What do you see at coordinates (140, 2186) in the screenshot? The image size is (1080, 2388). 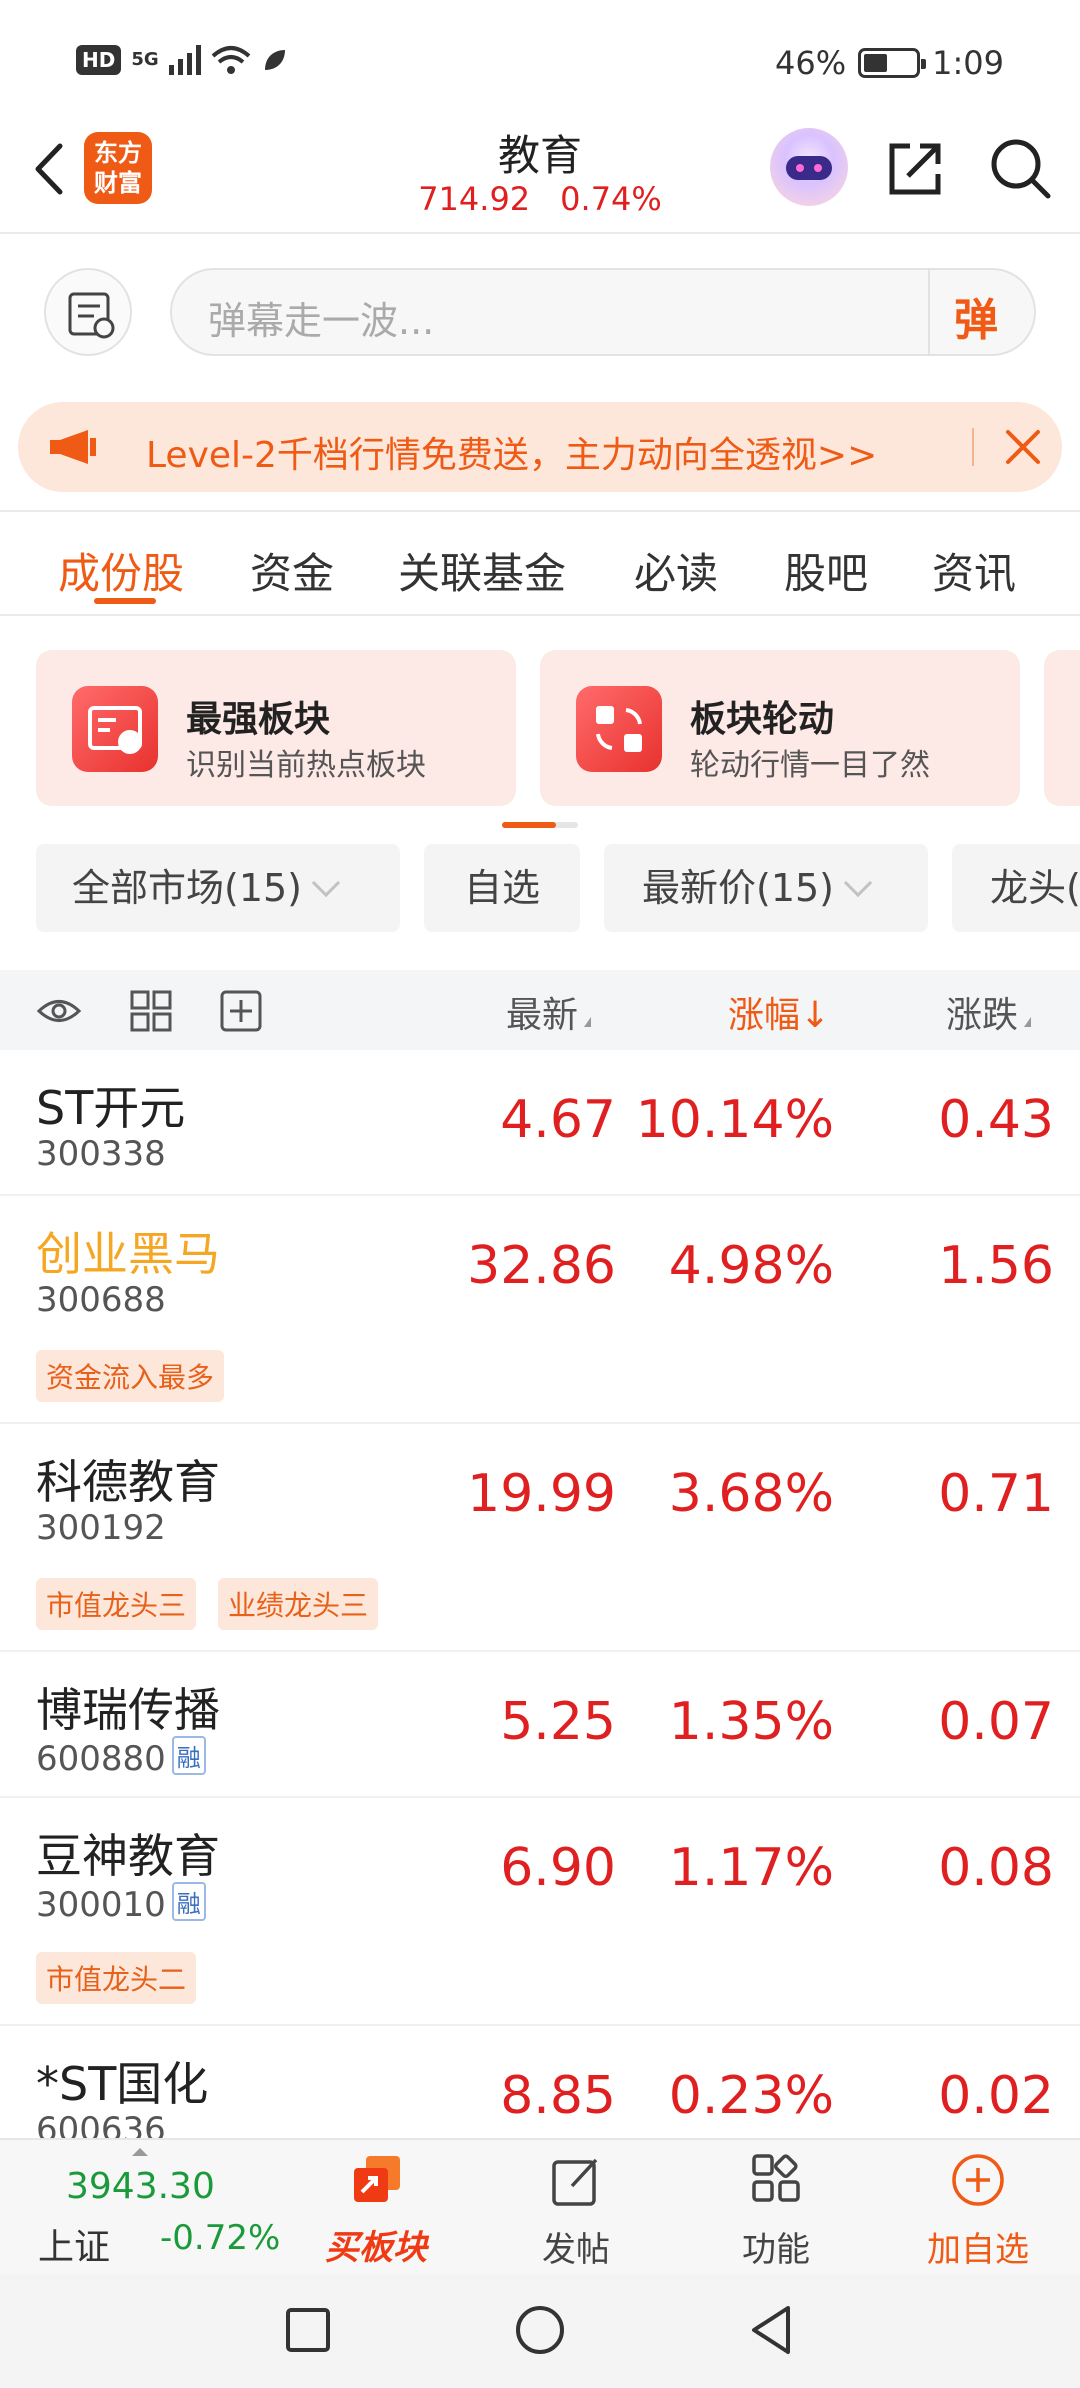 I see `index-value: 3943.30` at bounding box center [140, 2186].